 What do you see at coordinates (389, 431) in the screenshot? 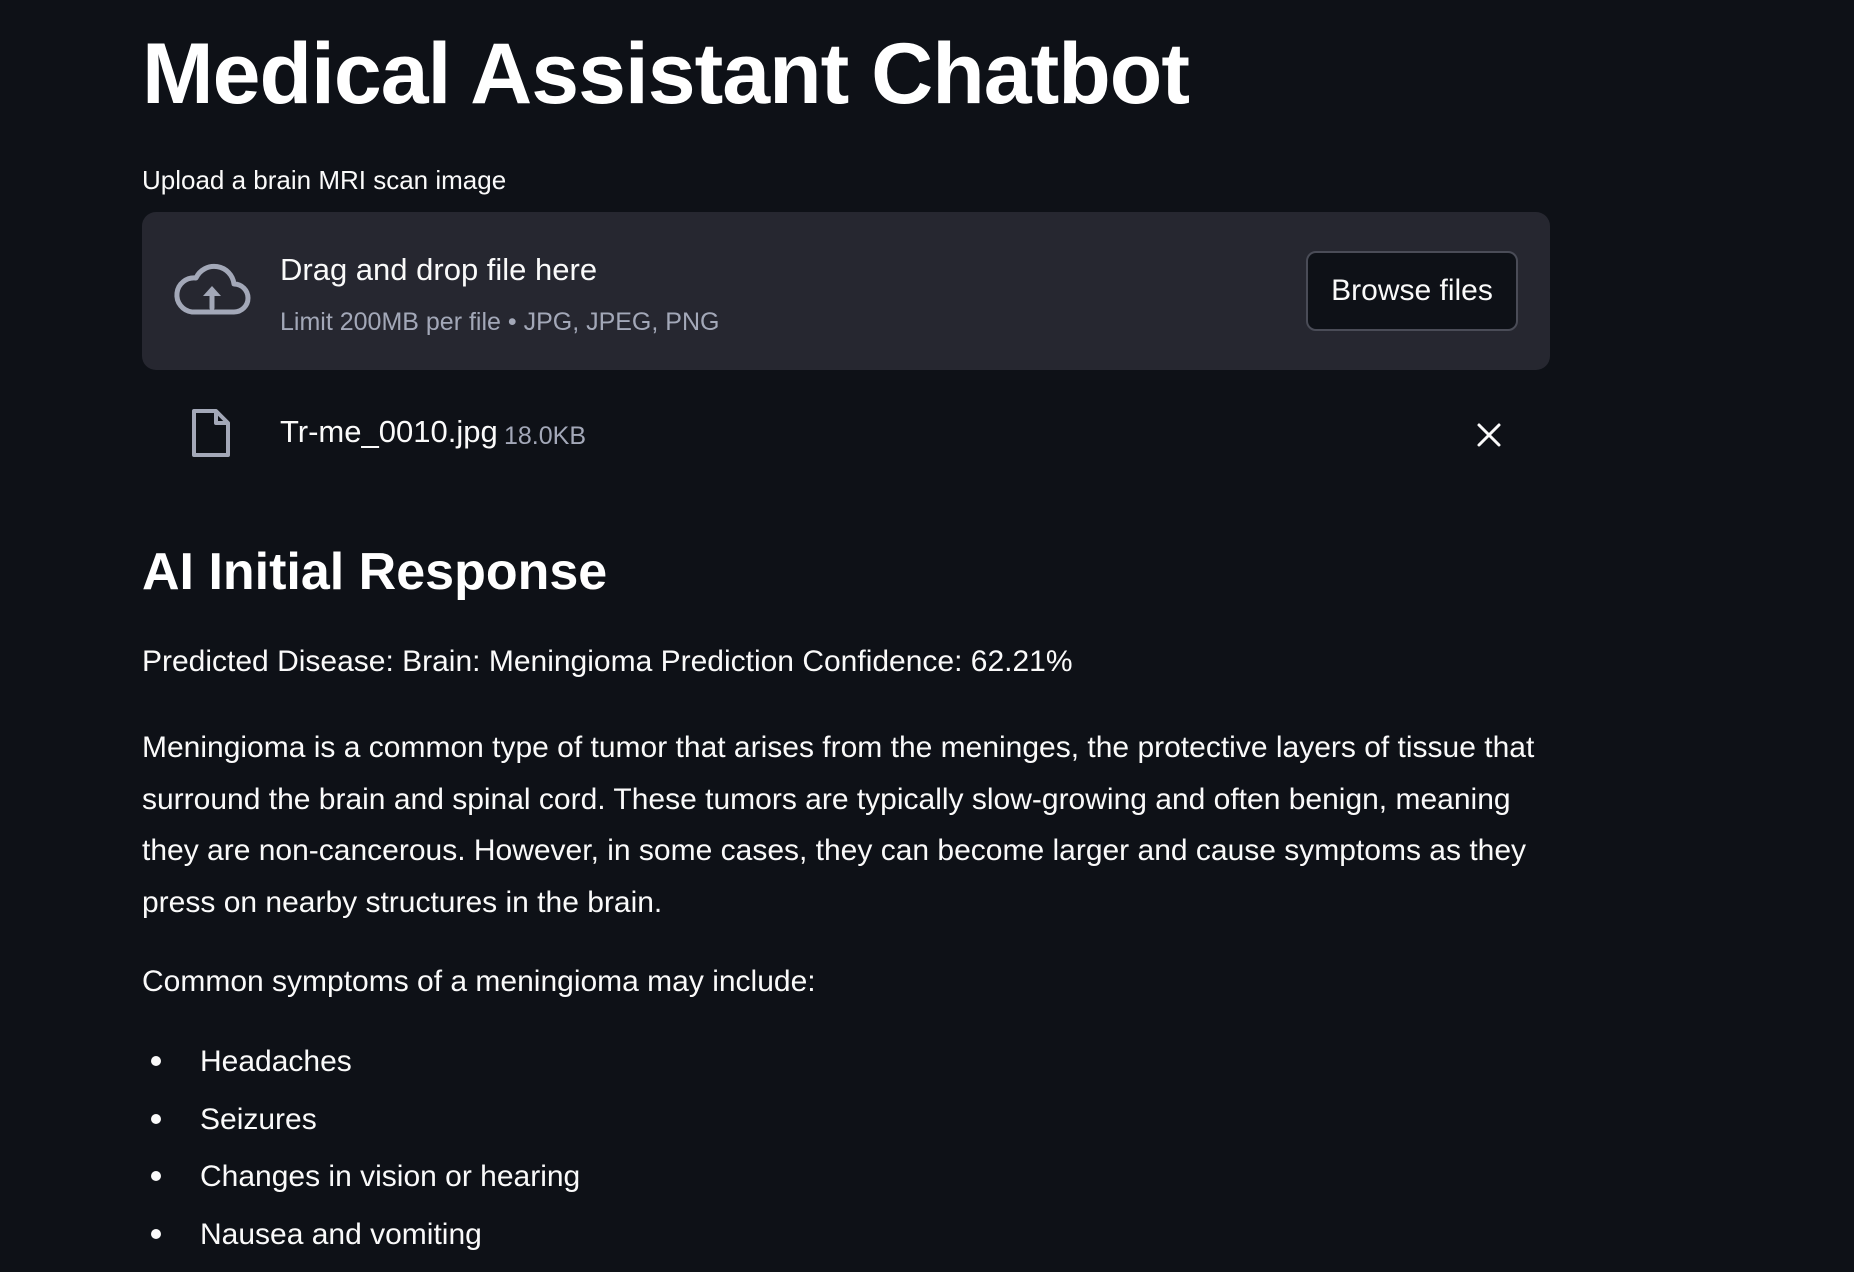
I see `uploaded-file-name: Tr-me_0010.jpg` at bounding box center [389, 431].